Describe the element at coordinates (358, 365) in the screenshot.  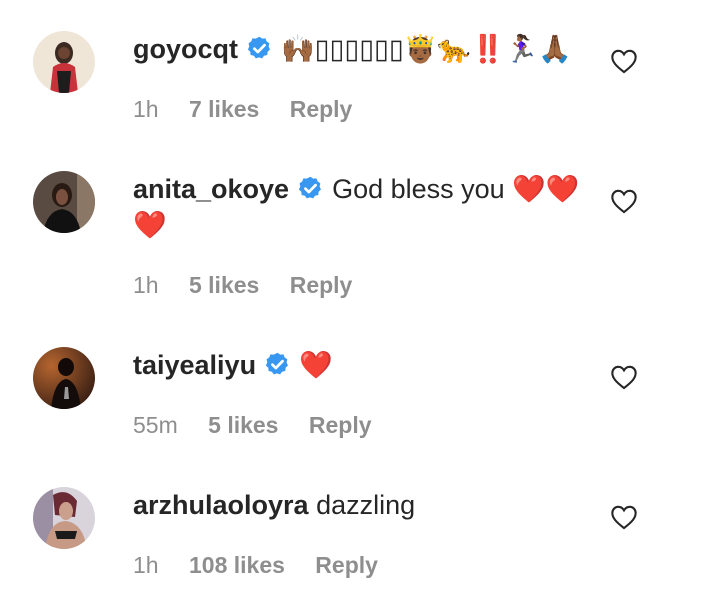
I see `comment-body: taiyealiyu ❤️` at that location.